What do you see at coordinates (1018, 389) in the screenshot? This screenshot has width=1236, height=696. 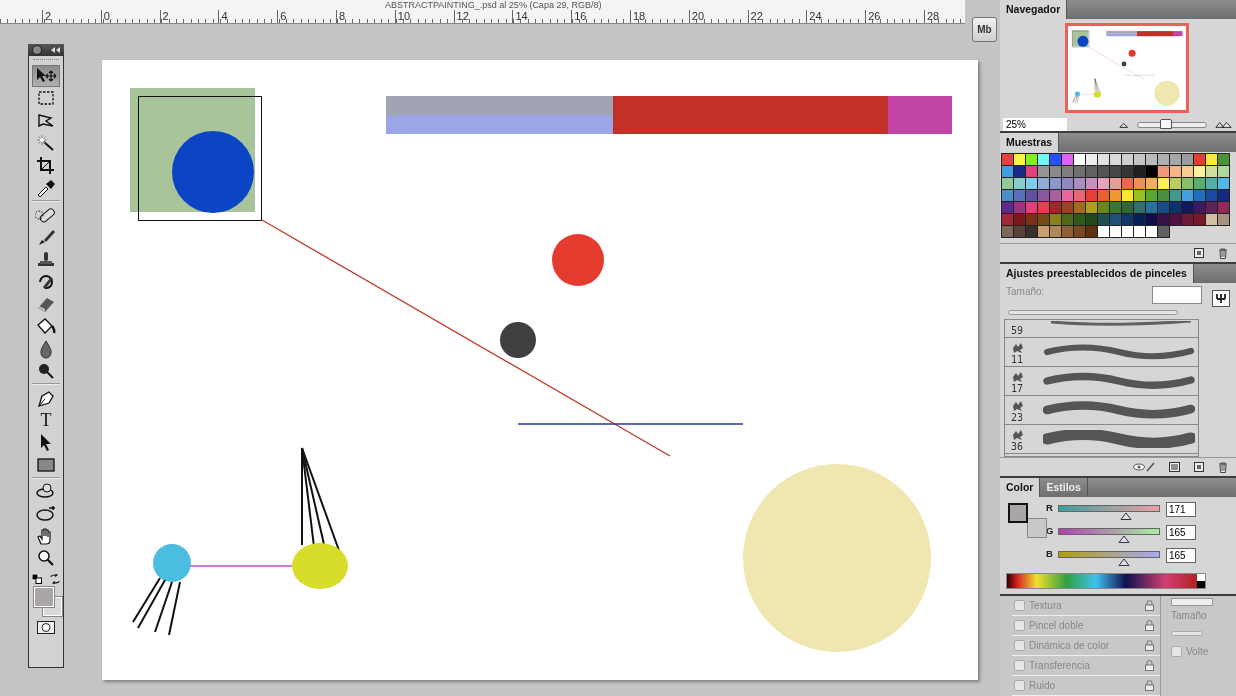 I see `brush-size: 17` at bounding box center [1018, 389].